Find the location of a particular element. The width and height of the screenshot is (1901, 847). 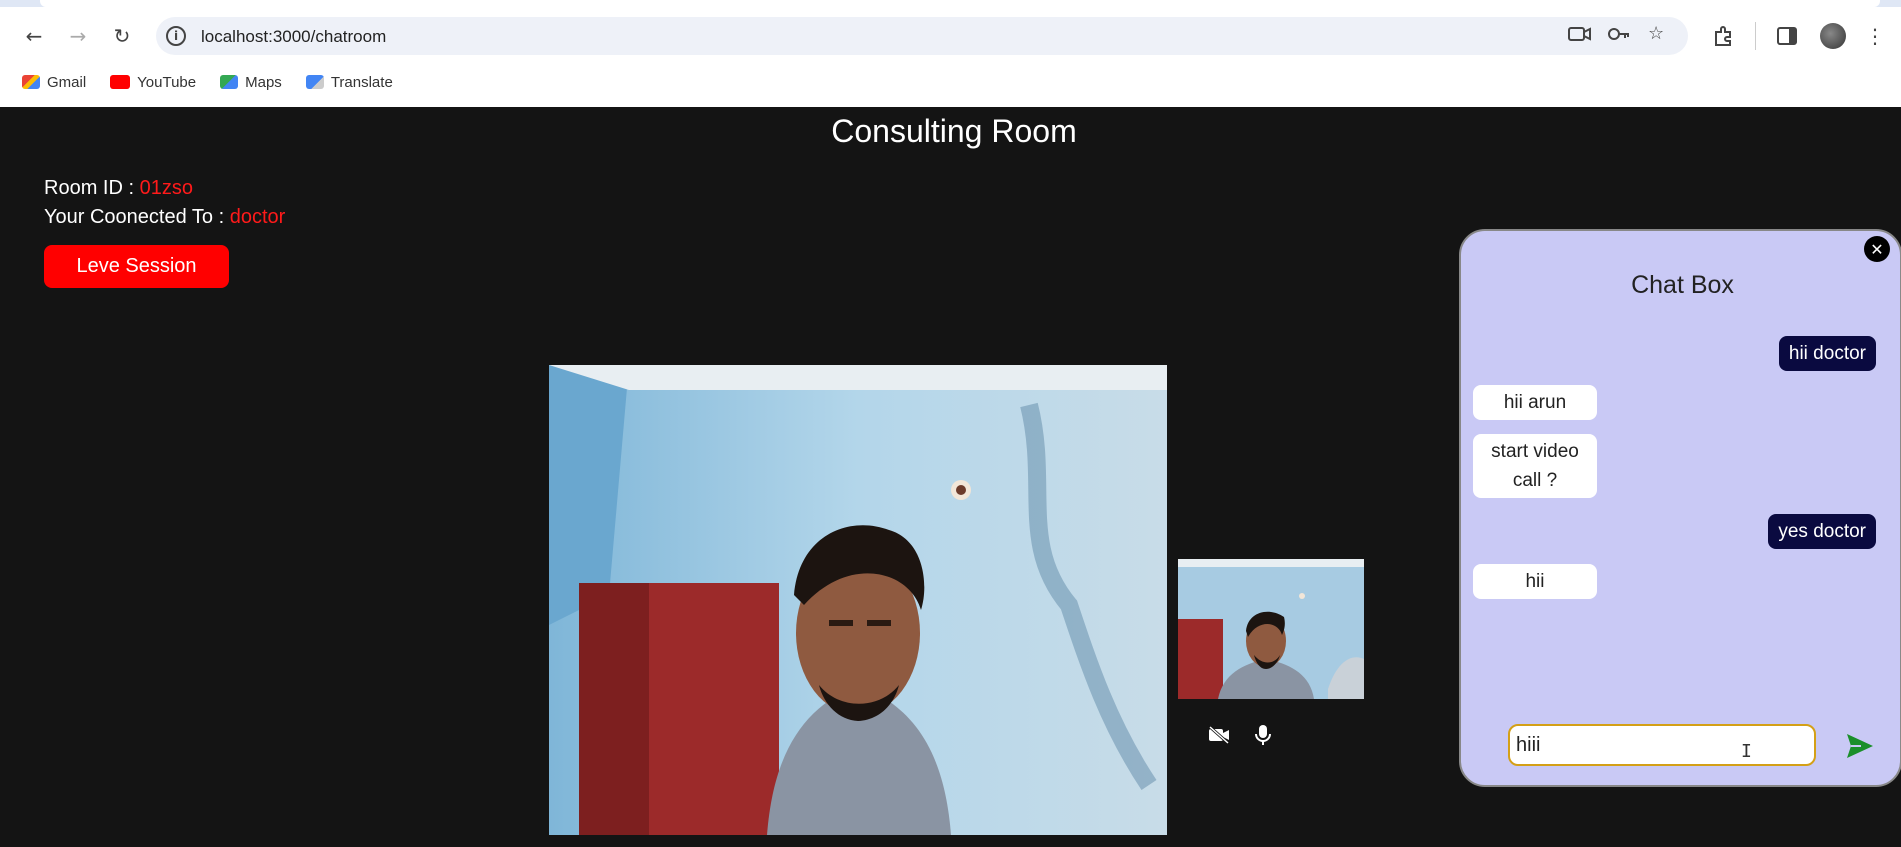

chat-message-incoming: hii arun is located at coordinates (1535, 402).